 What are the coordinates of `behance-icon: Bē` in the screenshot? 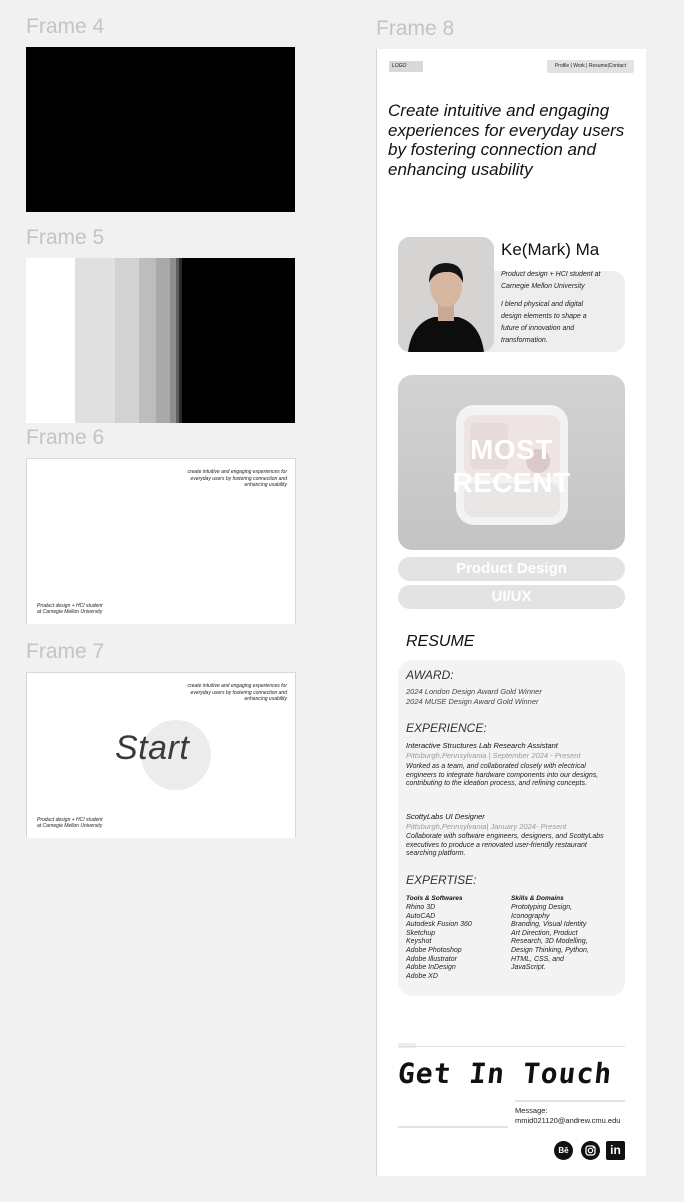 It's located at (563, 1150).